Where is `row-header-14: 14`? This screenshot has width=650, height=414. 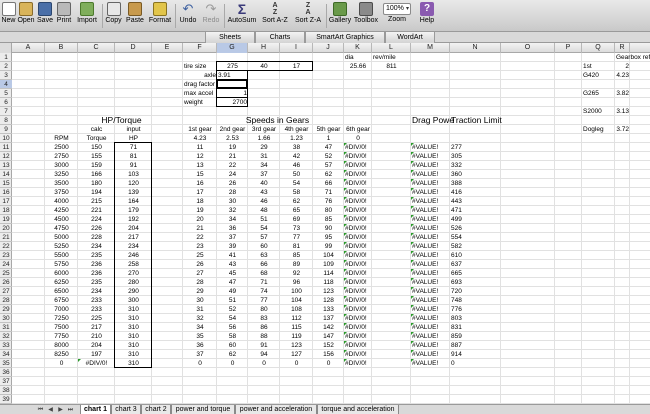 row-header-14: 14 is located at coordinates (6, 174).